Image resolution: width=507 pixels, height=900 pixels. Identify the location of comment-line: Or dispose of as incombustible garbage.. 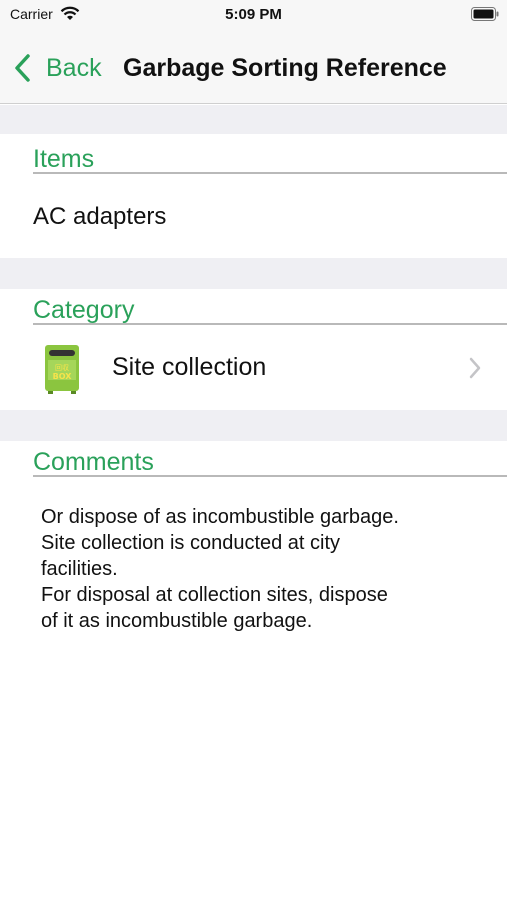
(220, 517).